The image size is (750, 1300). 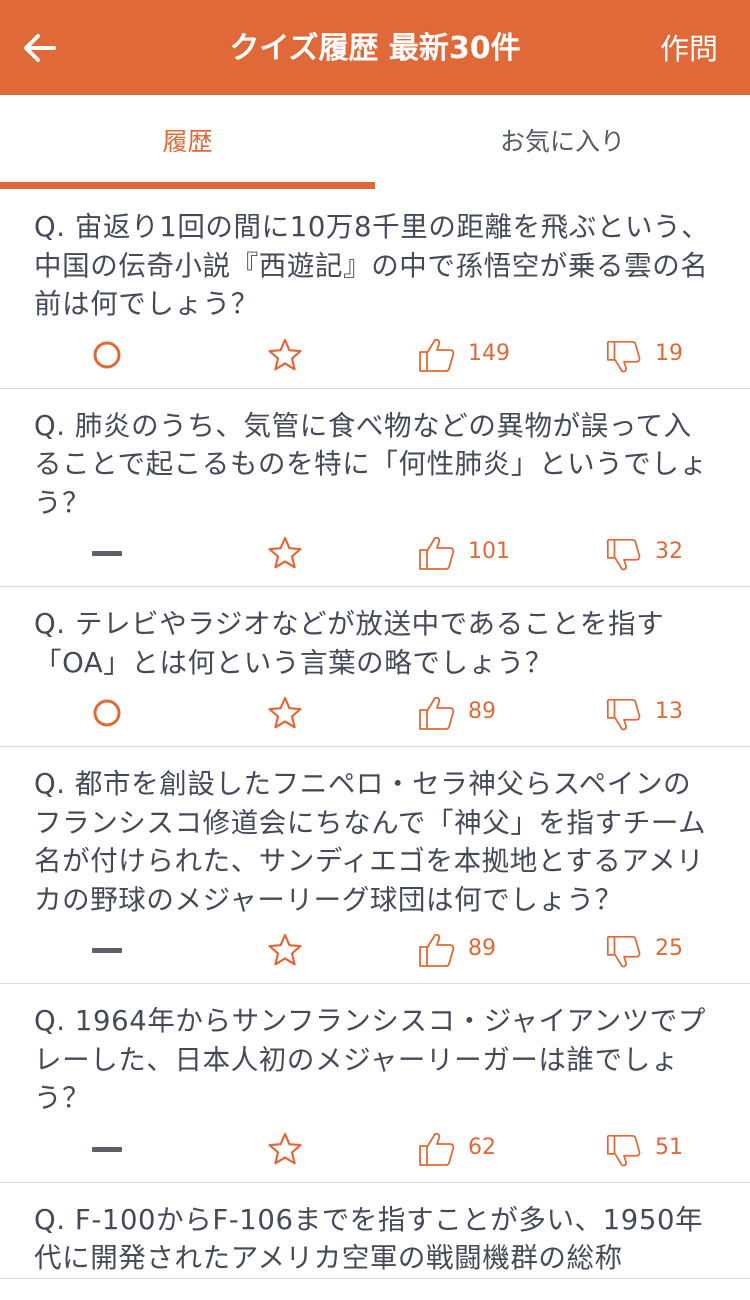 I want to click on dislike-count: 51, so click(x=669, y=1147).